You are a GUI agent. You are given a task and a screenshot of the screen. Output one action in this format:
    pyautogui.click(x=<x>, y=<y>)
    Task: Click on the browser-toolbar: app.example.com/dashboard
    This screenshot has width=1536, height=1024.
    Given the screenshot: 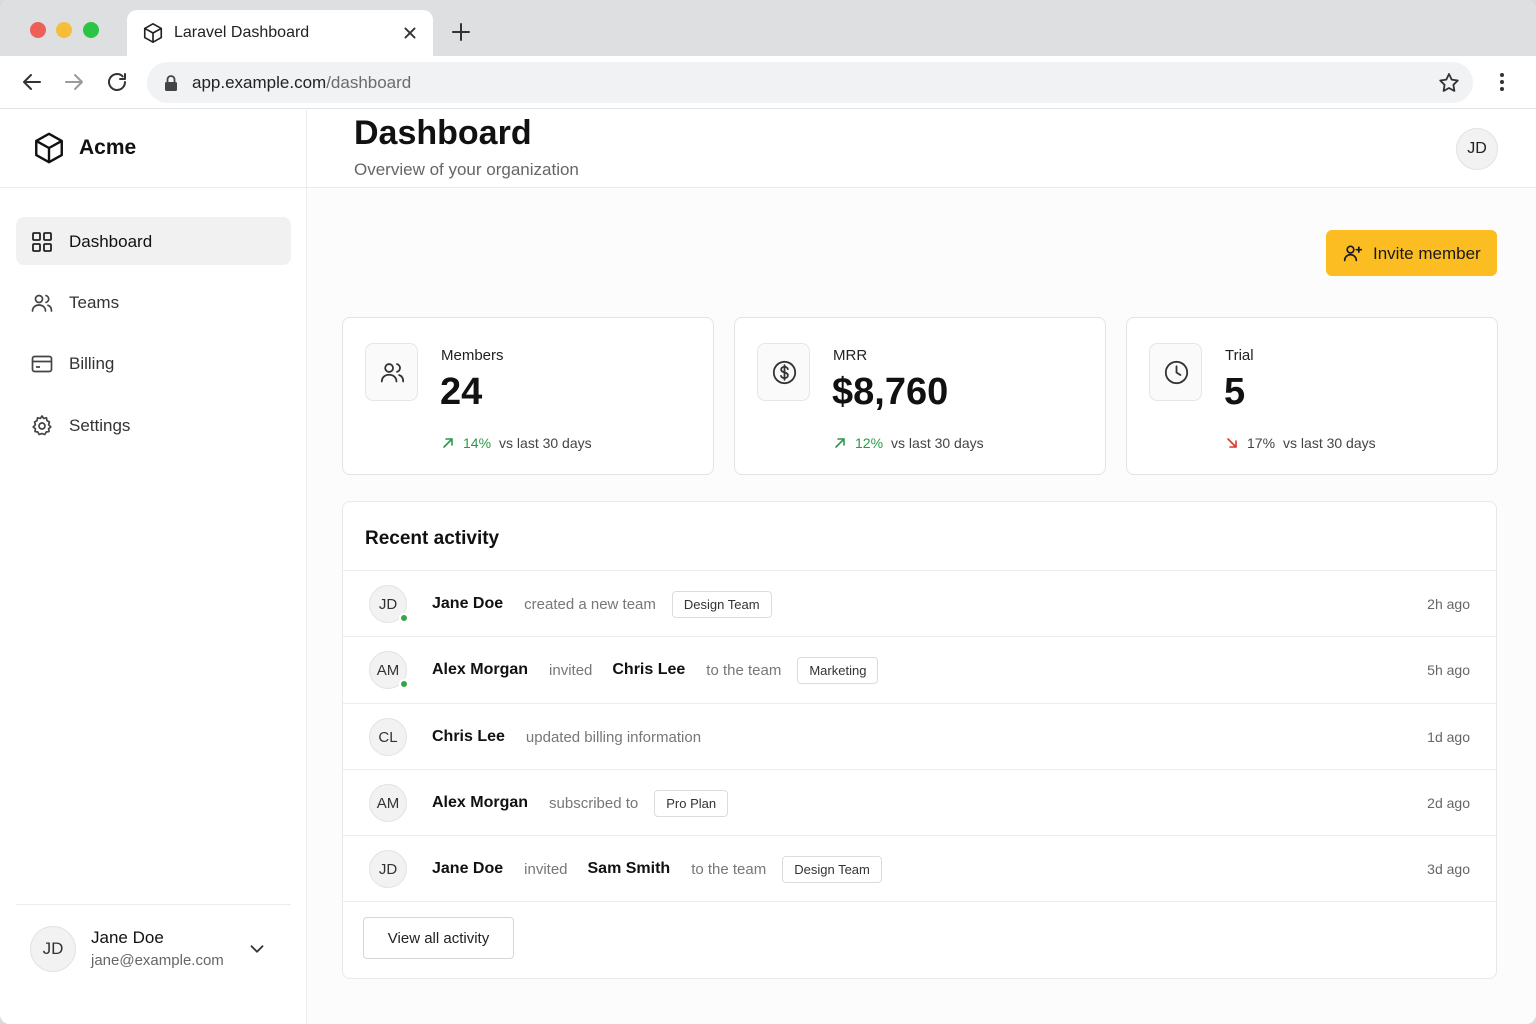 What is the action you would take?
    pyautogui.click(x=768, y=82)
    